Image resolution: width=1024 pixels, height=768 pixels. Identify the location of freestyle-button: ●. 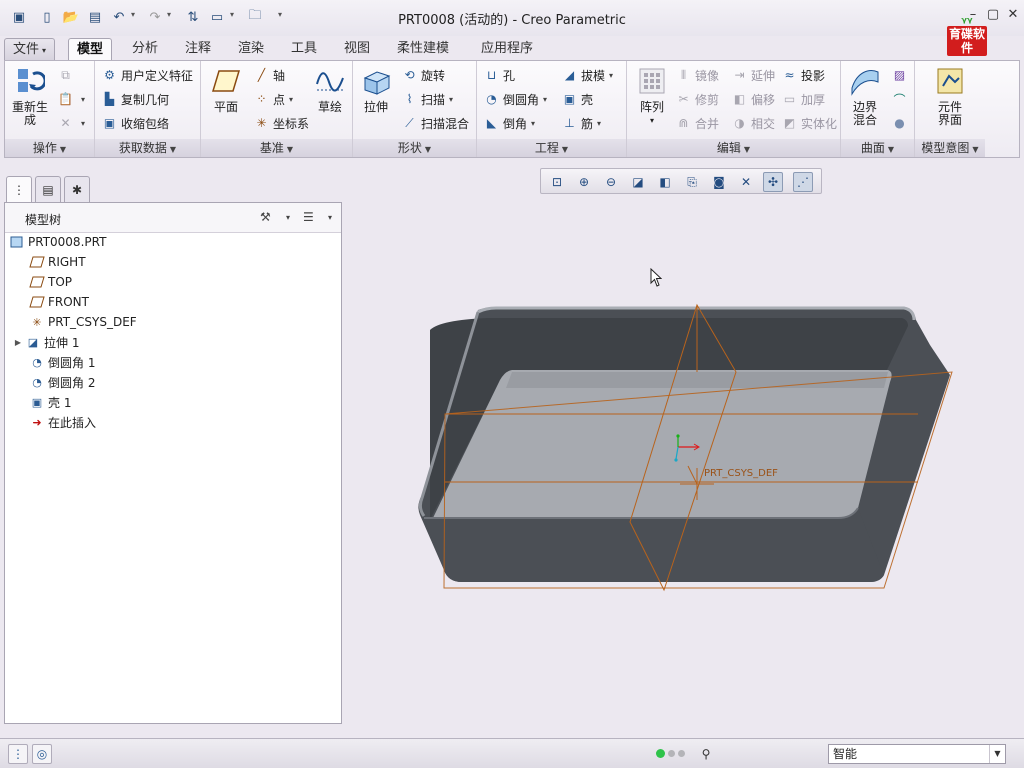
(901, 123).